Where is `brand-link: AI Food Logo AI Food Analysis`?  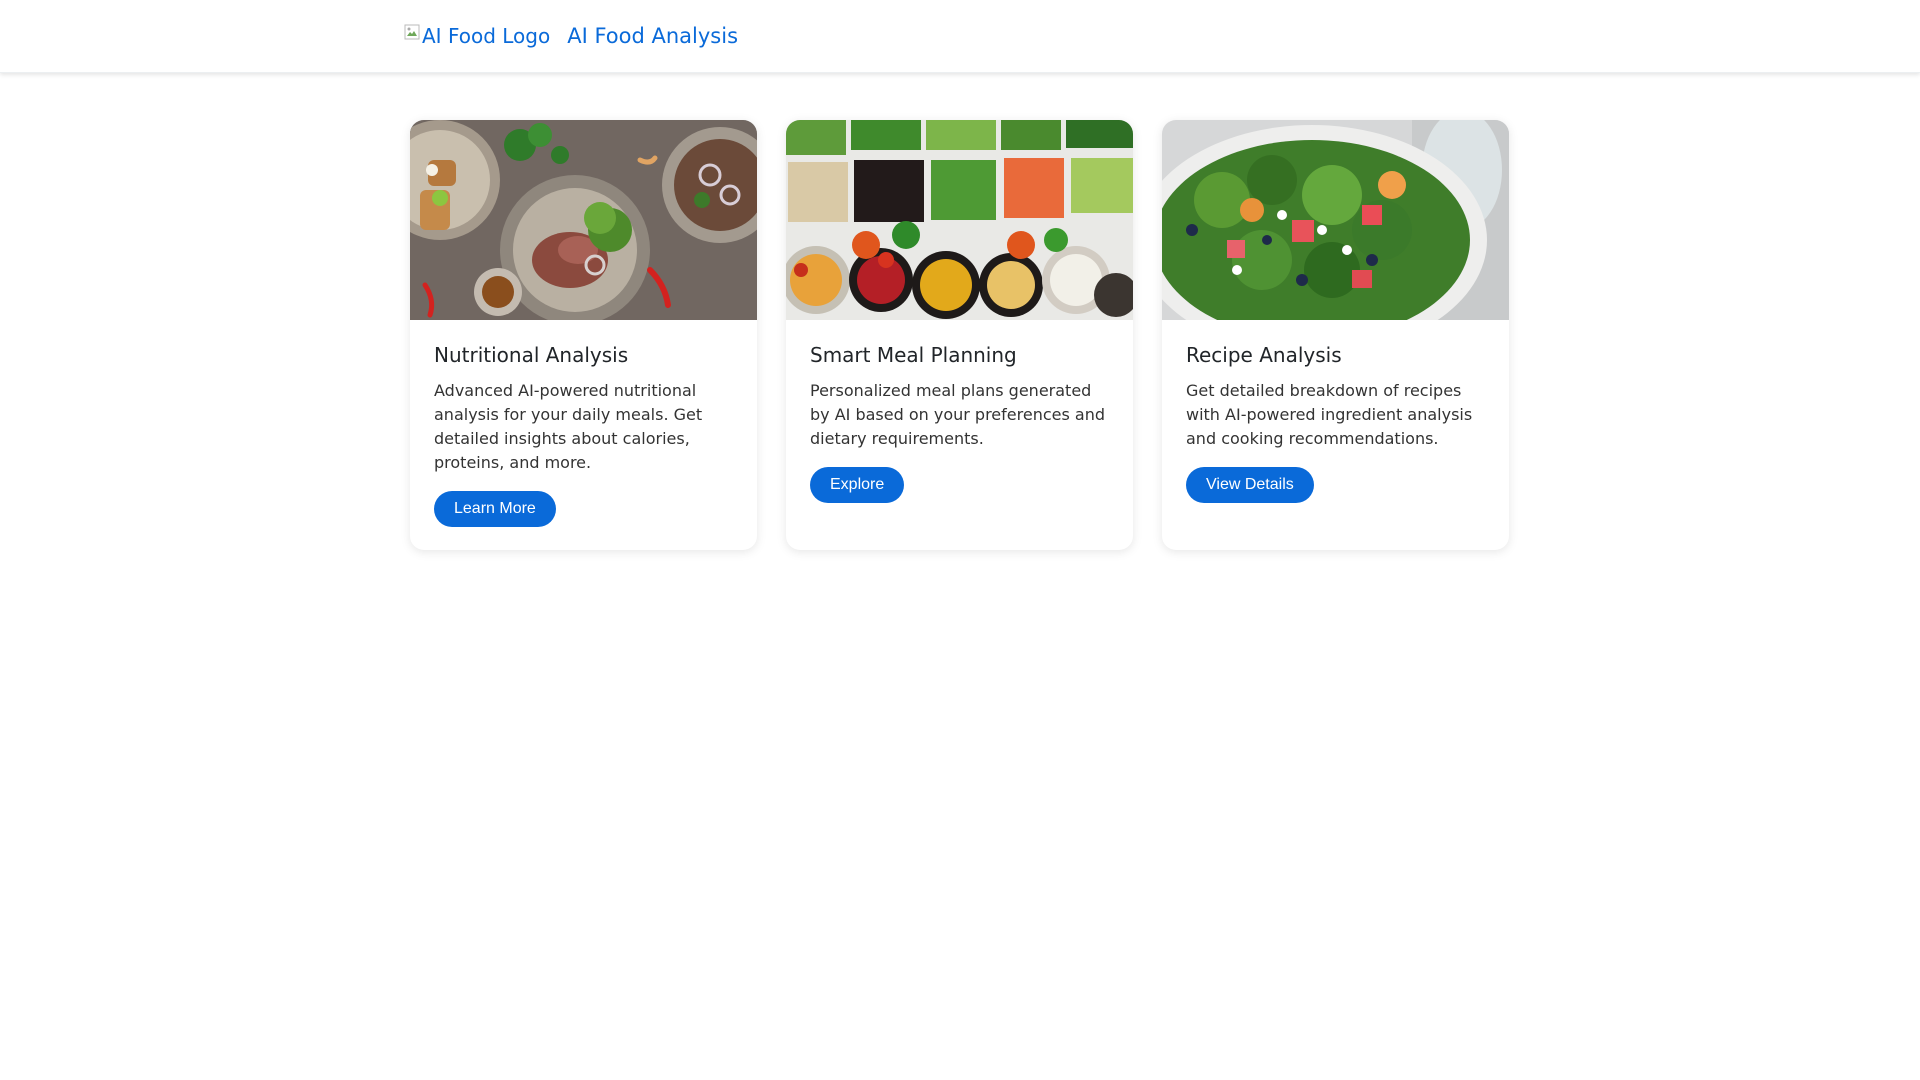
brand-link: AI Food Logo AI Food Analysis is located at coordinates (571, 36).